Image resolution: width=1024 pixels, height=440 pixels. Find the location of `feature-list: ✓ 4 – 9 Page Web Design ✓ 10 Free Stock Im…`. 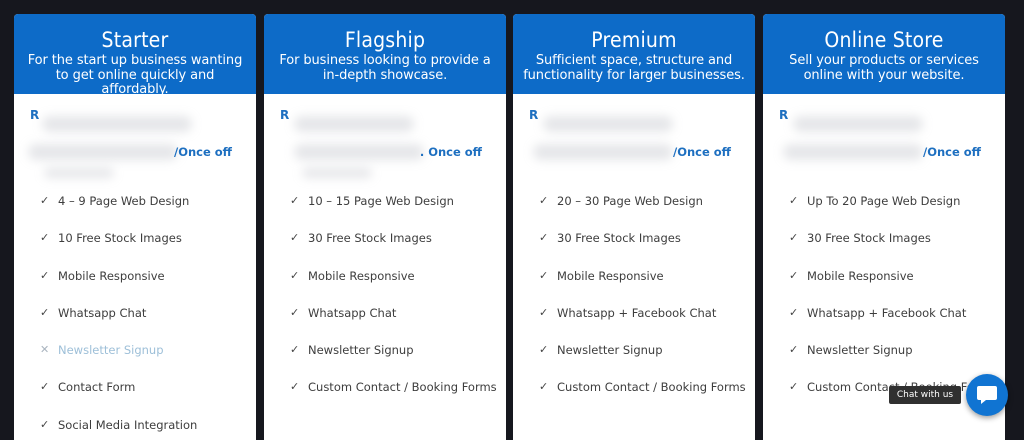

feature-list: ✓ 4 – 9 Page Web Design ✓ 10 Free Stock Im… is located at coordinates (135, 315).